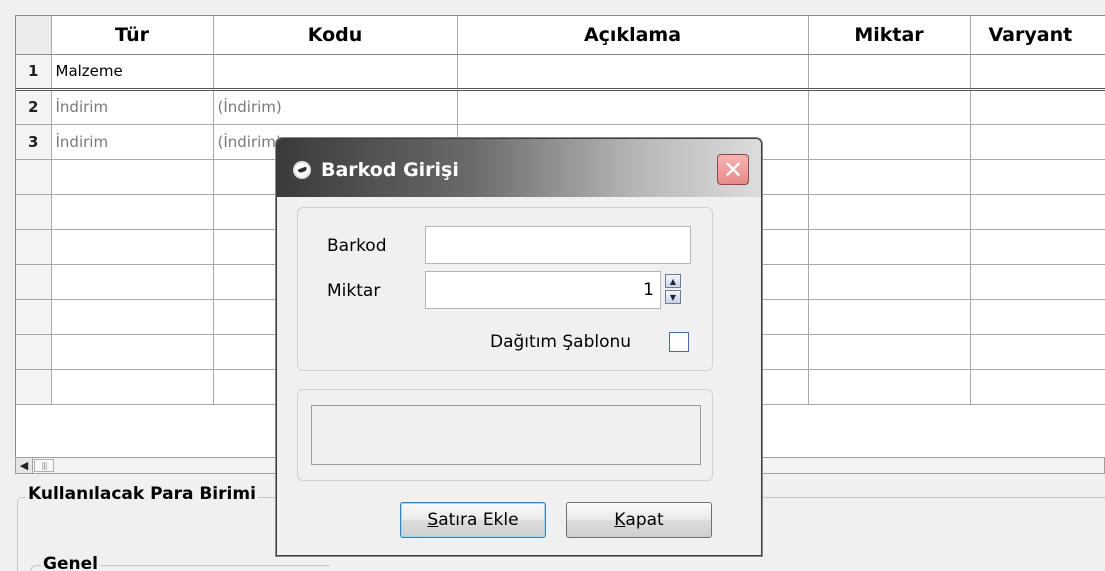  I want to click on dialog-title: Barkod Girişi, so click(390, 170).